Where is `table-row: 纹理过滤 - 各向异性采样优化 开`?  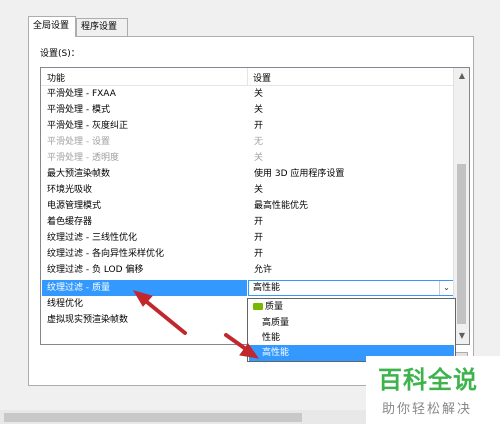
table-row: 纹理过滤 - 各向异性采样优化 开 is located at coordinates (247, 254).